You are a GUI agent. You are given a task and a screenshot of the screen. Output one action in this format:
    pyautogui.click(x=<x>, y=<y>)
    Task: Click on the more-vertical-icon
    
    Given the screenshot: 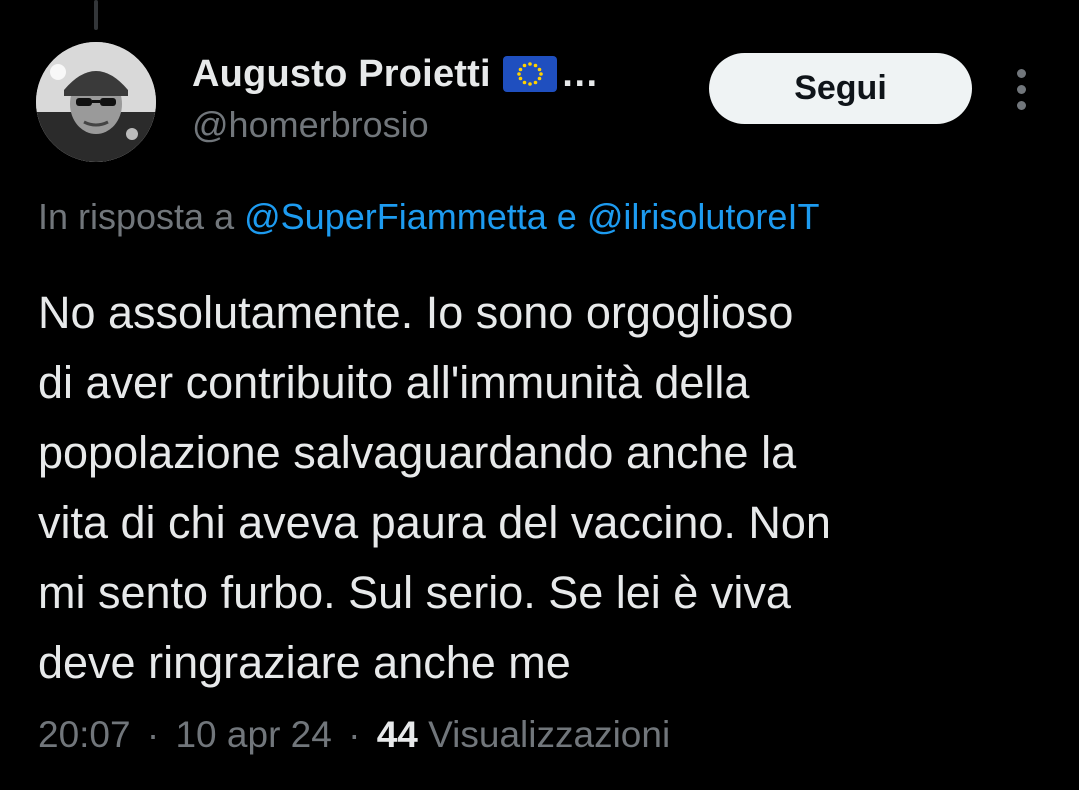 What is the action you would take?
    pyautogui.click(x=1021, y=89)
    